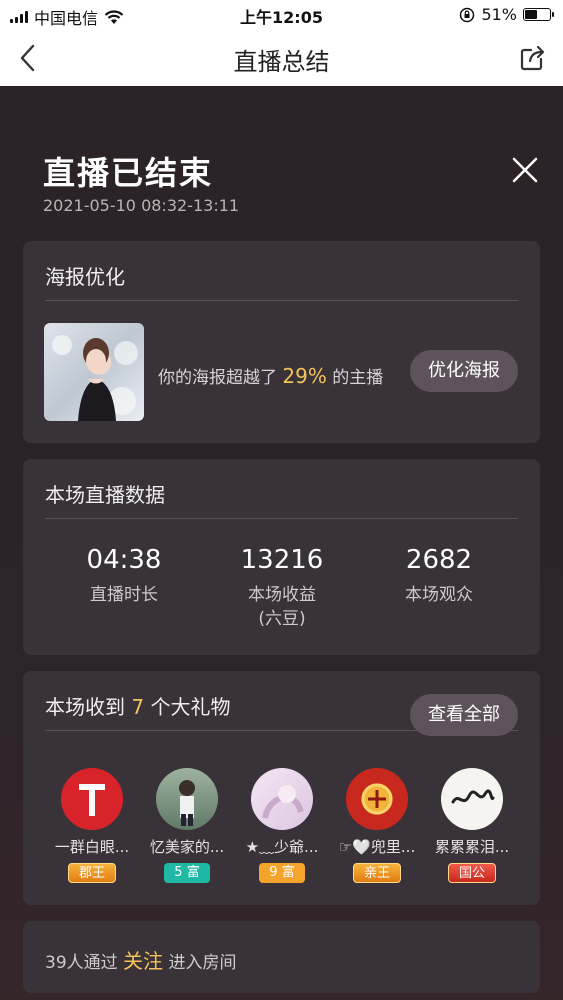 The height and width of the screenshot is (1000, 563). Describe the element at coordinates (439, 595) in the screenshot. I see `stat-label: 本场观众` at that location.